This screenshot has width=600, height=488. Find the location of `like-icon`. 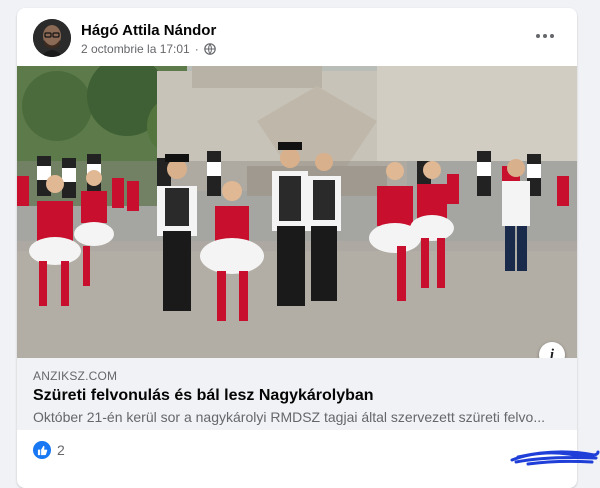

like-icon is located at coordinates (42, 450).